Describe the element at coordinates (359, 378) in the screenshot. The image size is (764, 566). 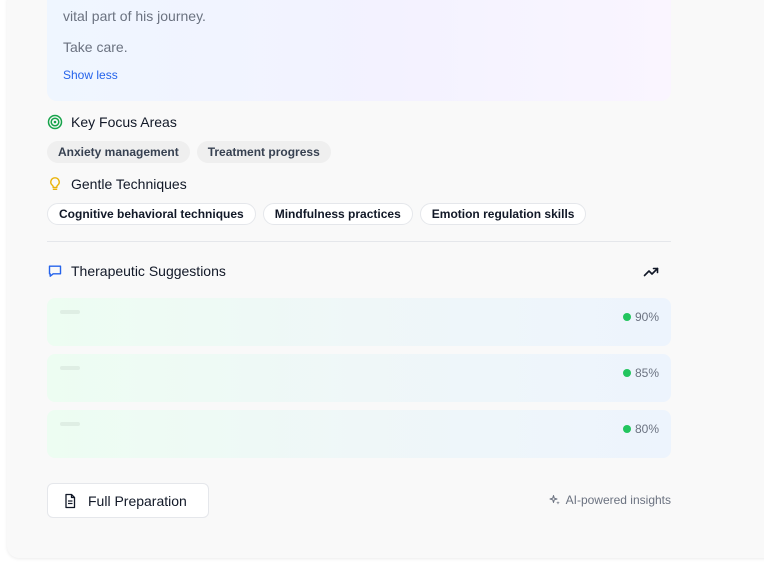
I see `suggestion-card: 85%` at that location.